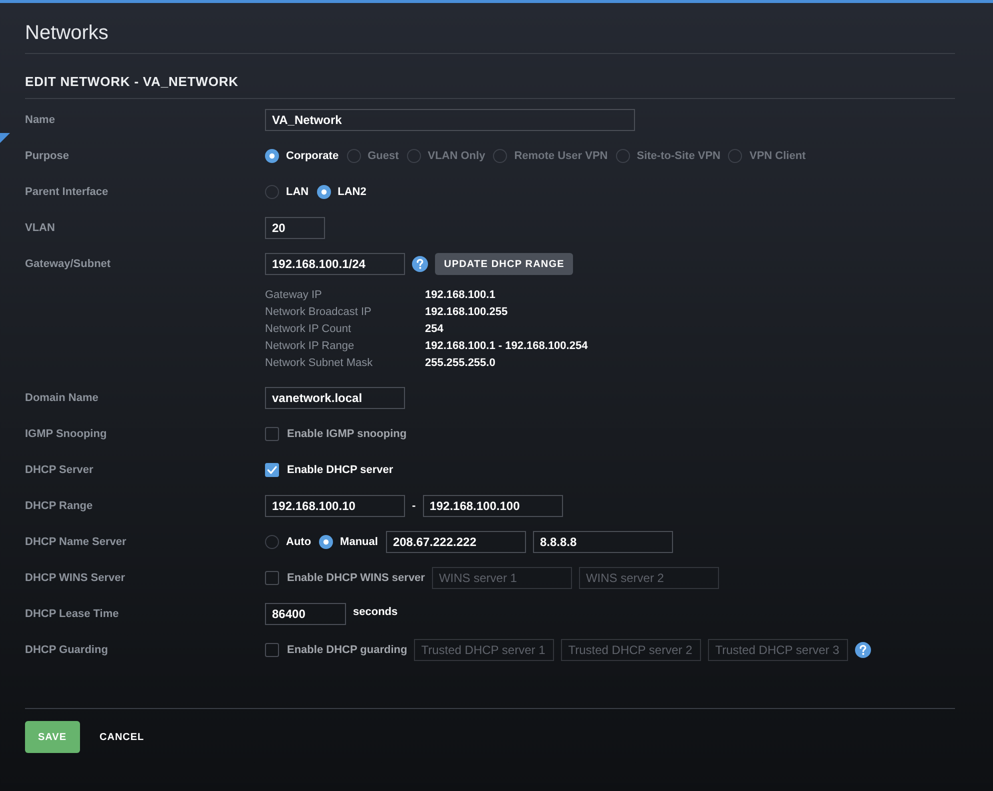 The height and width of the screenshot is (791, 993). I want to click on field-label: DHCP Range, so click(59, 506).